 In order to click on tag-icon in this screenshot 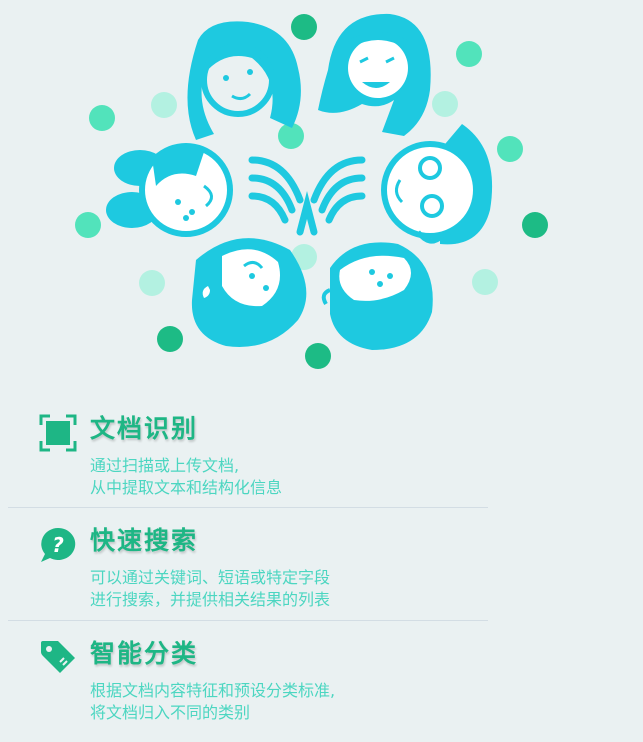, I will do `click(58, 658)`.